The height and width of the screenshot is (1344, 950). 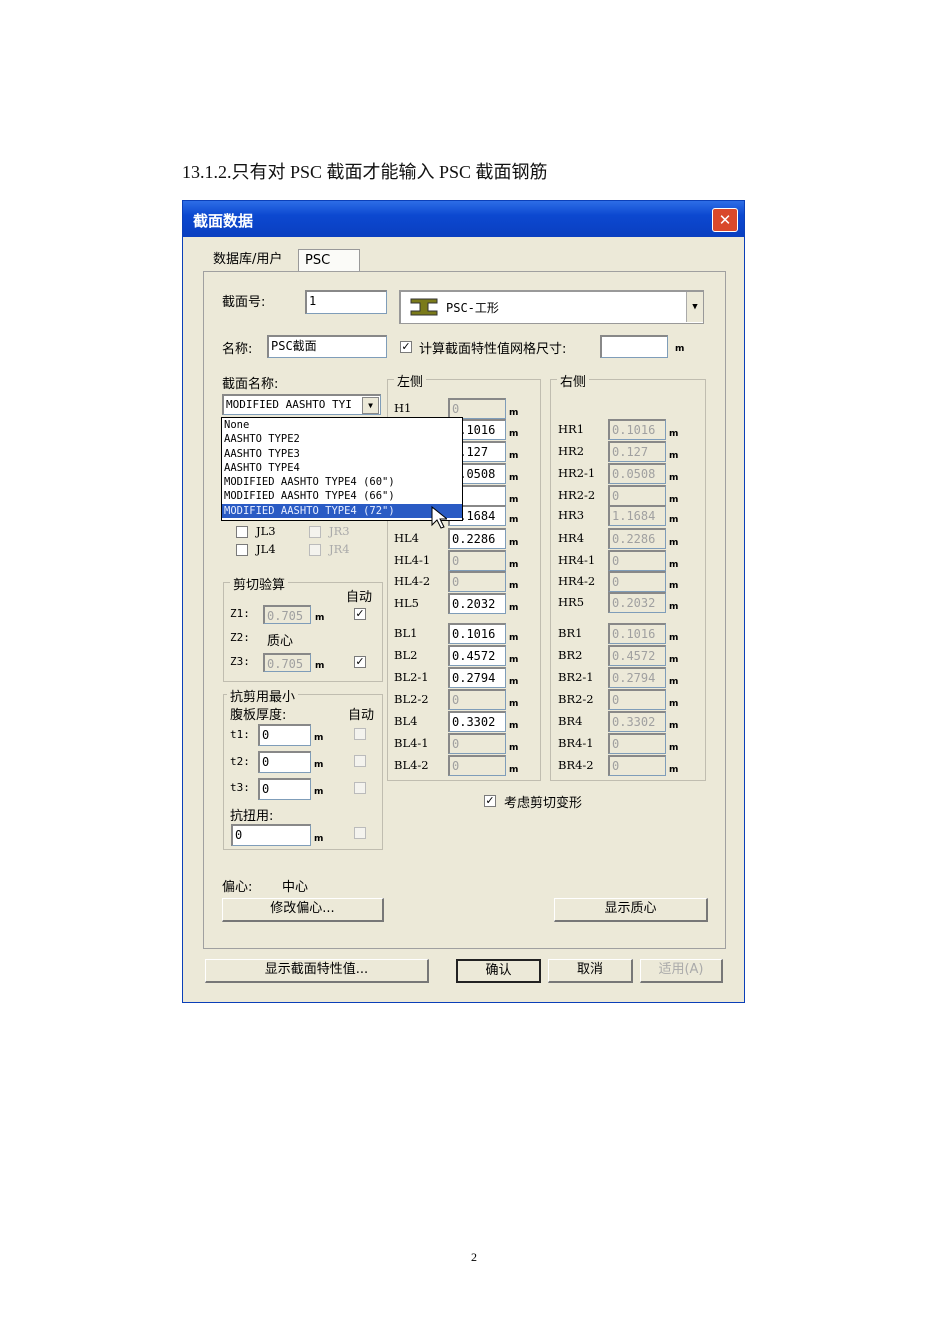 What do you see at coordinates (411, 699) in the screenshot?
I see `label-bl2-2: BL2-2` at bounding box center [411, 699].